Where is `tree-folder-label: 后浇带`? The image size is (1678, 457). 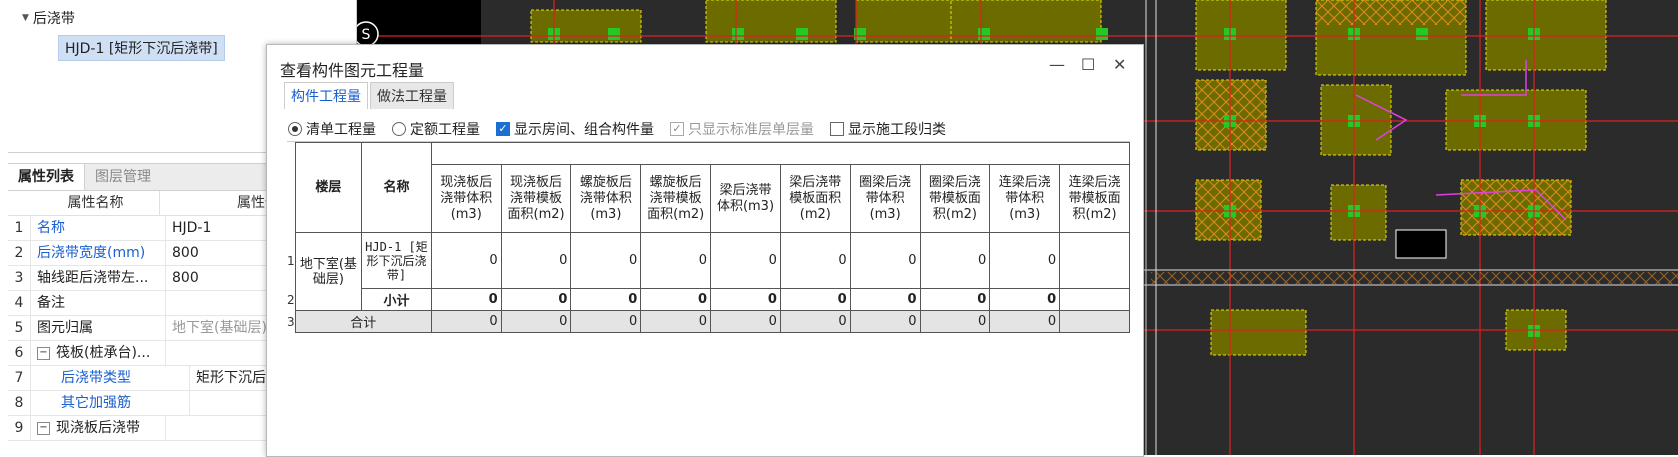 tree-folder-label: 后浇带 is located at coordinates (53, 19).